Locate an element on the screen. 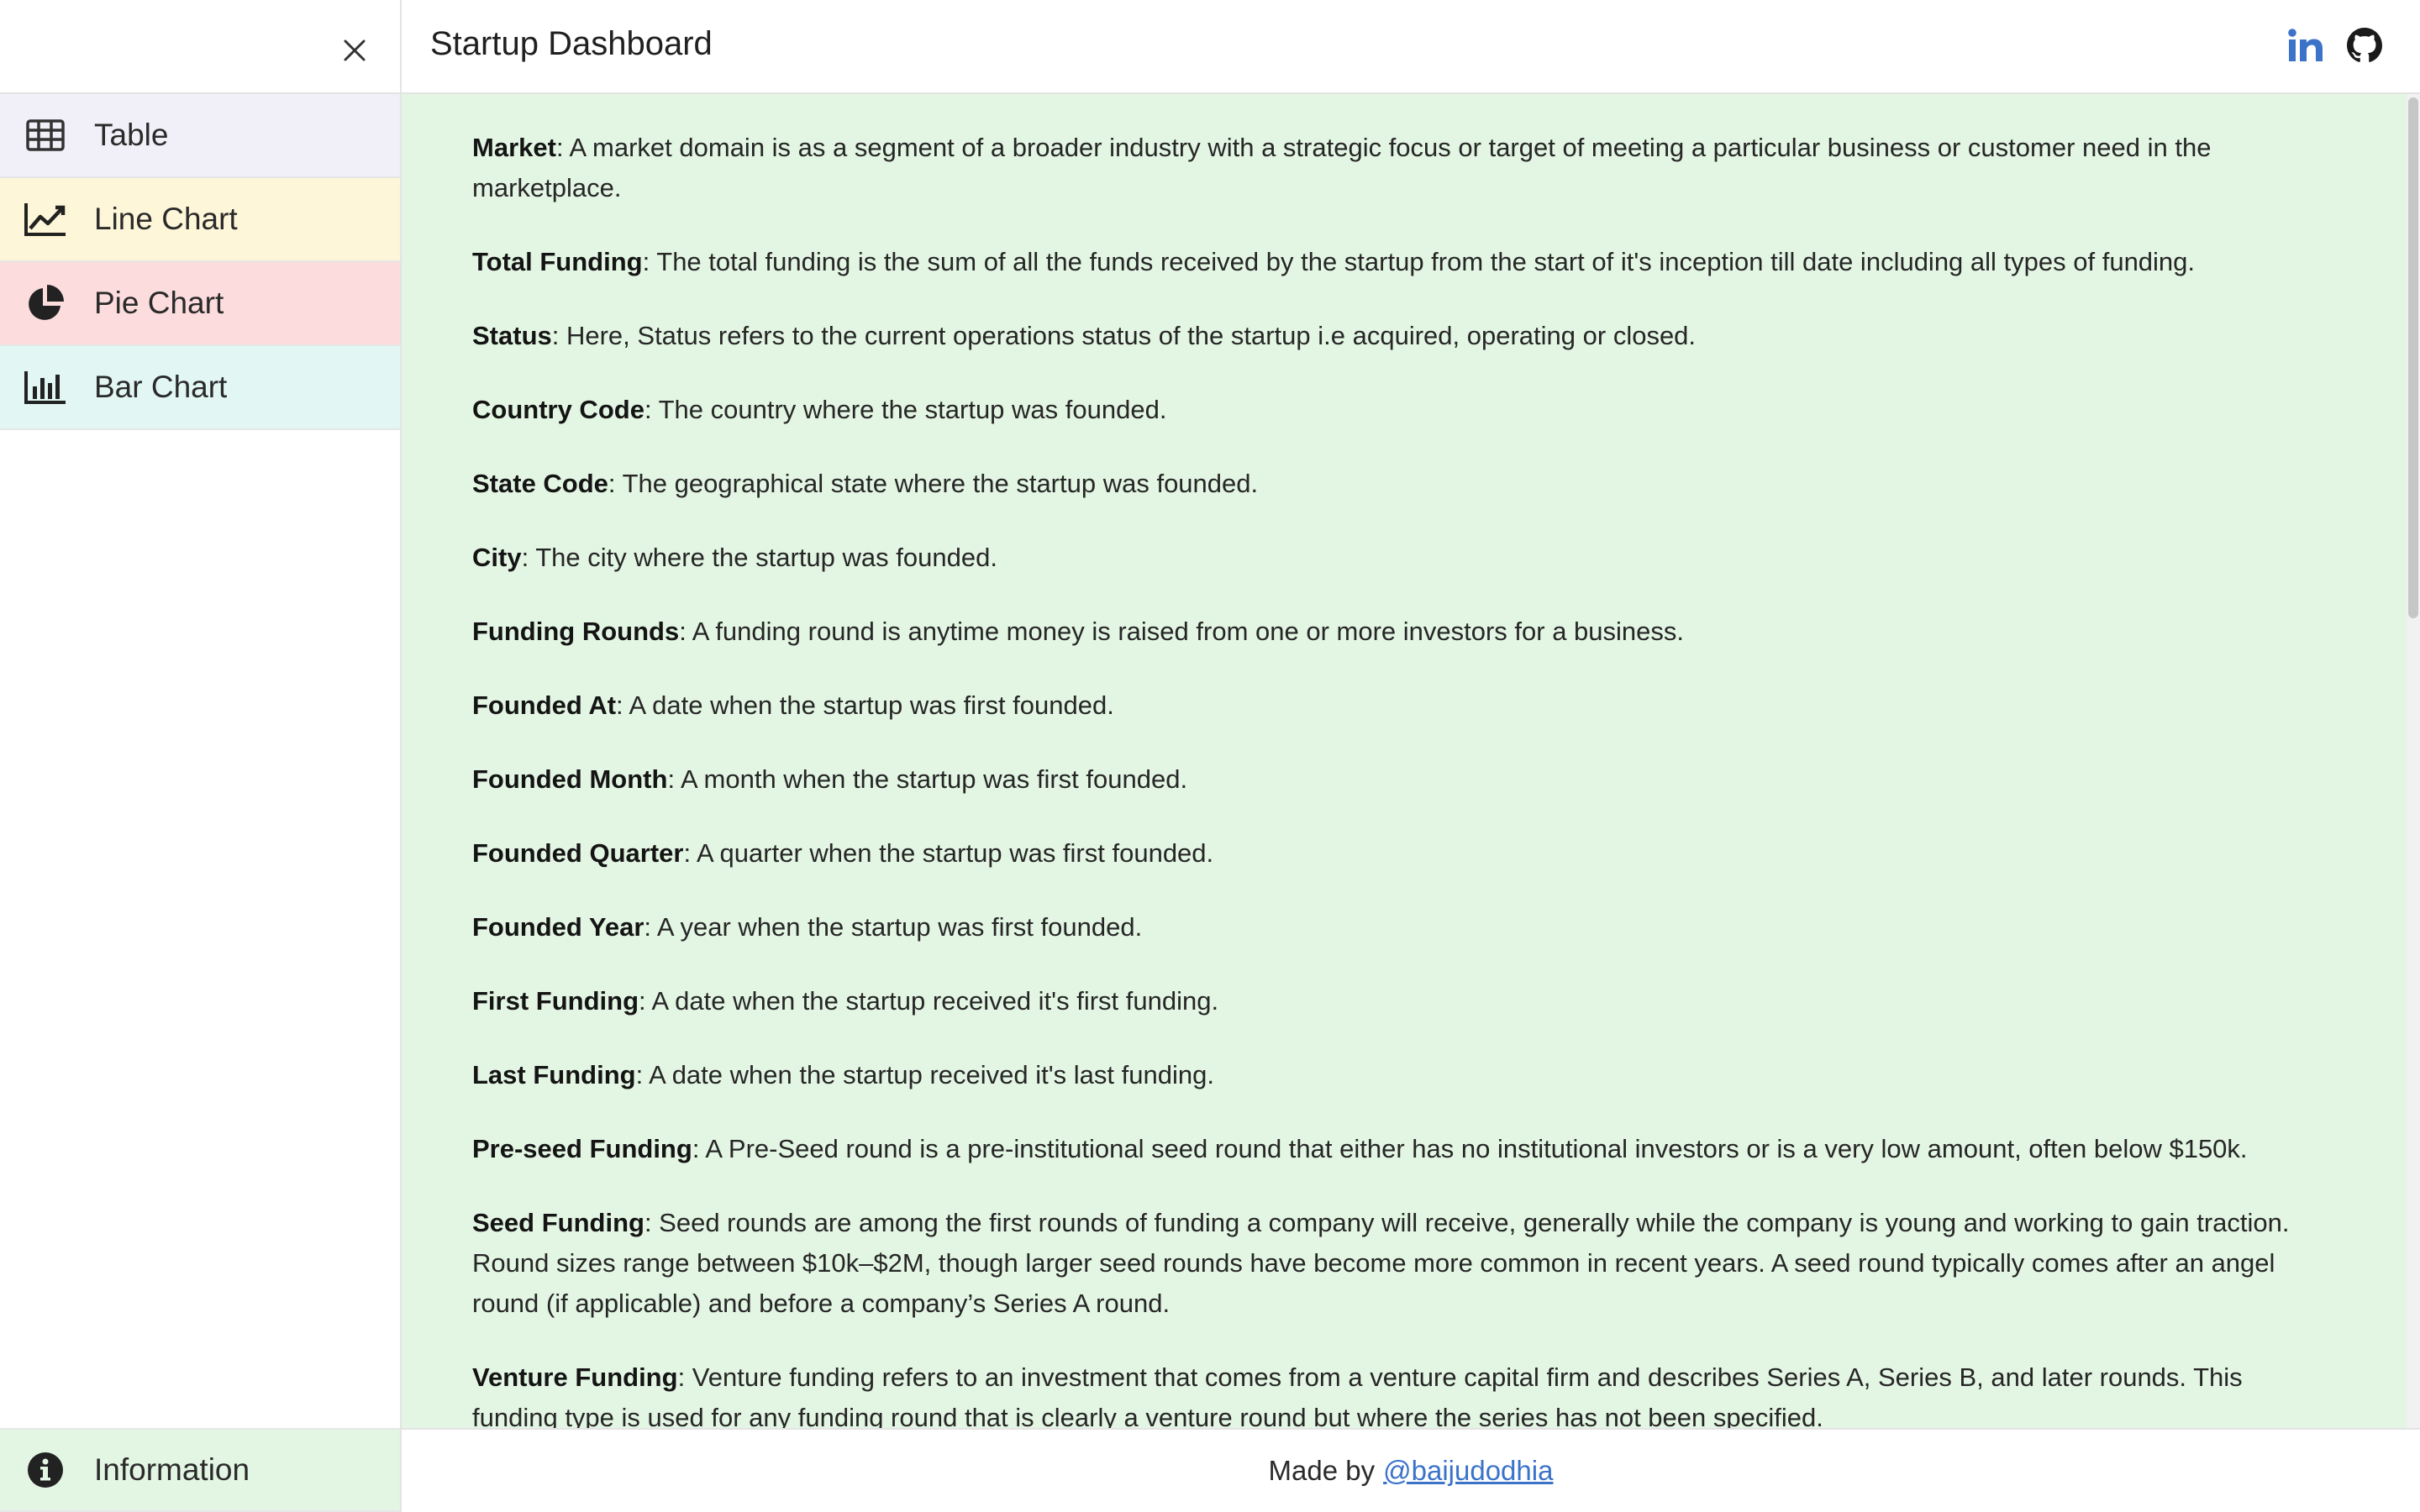  table-icon is located at coordinates (45, 135).